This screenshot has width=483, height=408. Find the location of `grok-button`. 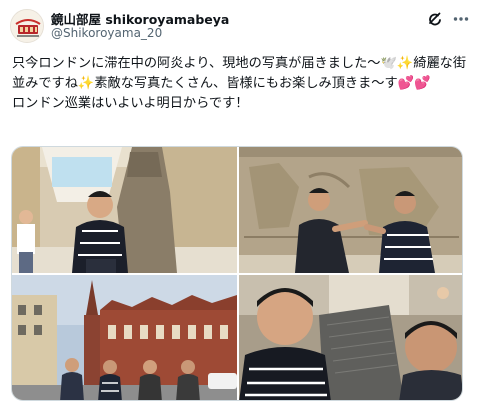

grok-button is located at coordinates (435, 19).